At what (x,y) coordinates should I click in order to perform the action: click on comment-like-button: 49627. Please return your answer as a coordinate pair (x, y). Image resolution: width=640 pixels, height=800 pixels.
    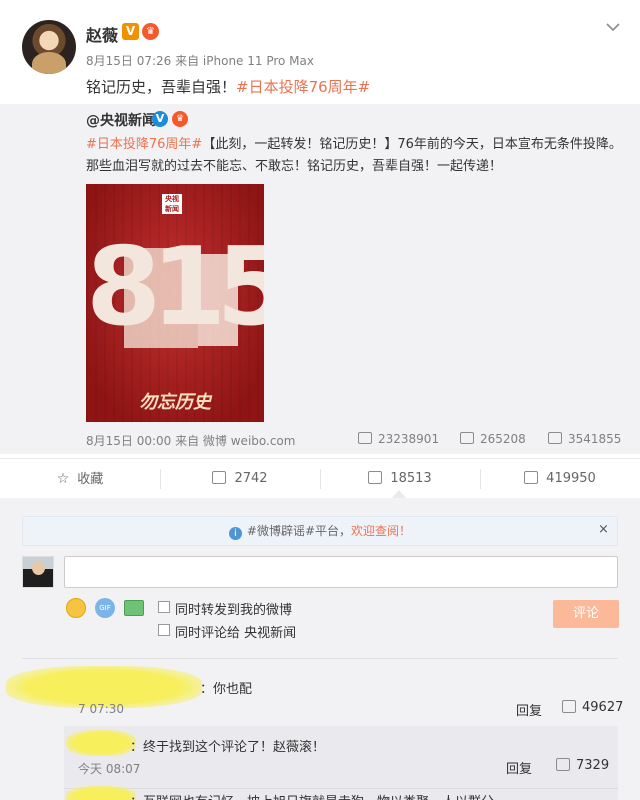
    Looking at the image, I should click on (592, 707).